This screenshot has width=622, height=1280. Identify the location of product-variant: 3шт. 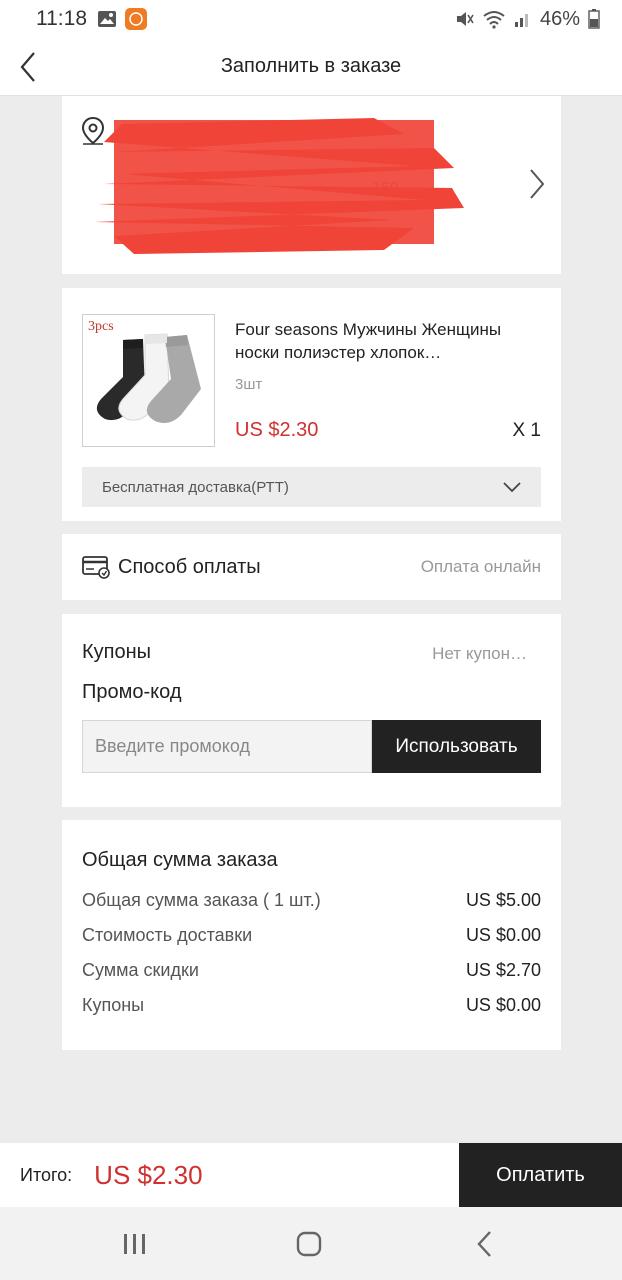
(249, 384).